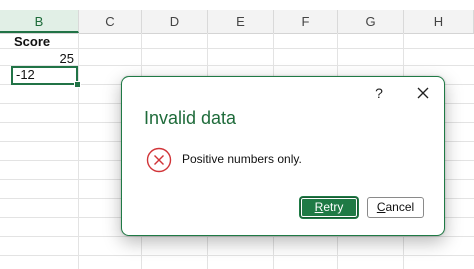 The image size is (474, 269). Describe the element at coordinates (371, 21) in the screenshot. I see `column-header-g: G` at that location.